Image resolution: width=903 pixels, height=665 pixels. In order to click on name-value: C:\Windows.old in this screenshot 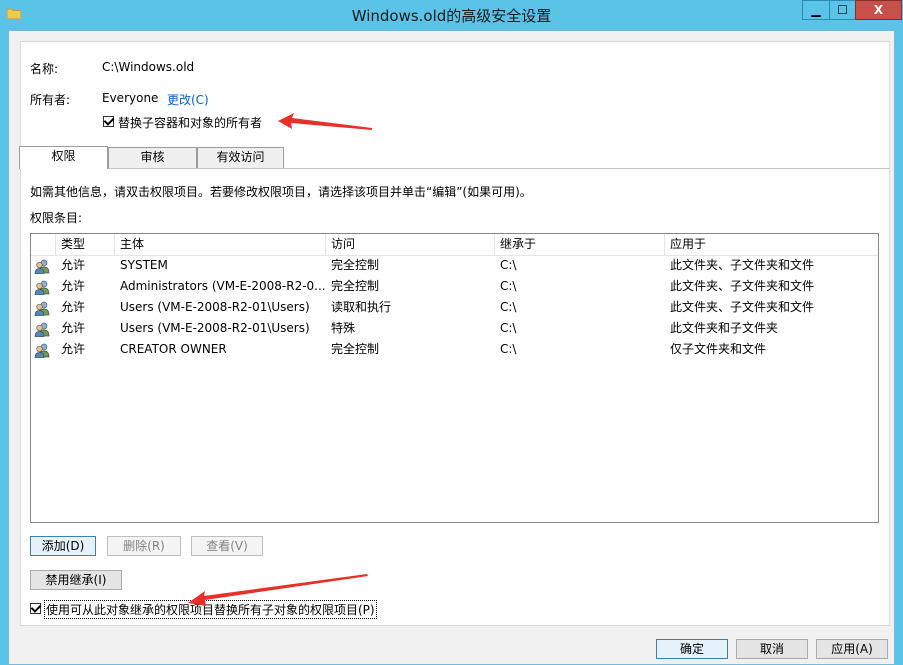, I will do `click(148, 67)`.